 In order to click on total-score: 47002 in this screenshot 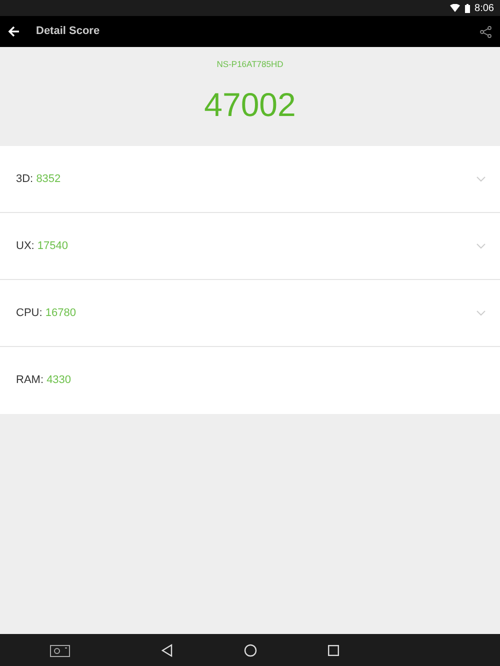, I will do `click(250, 104)`.